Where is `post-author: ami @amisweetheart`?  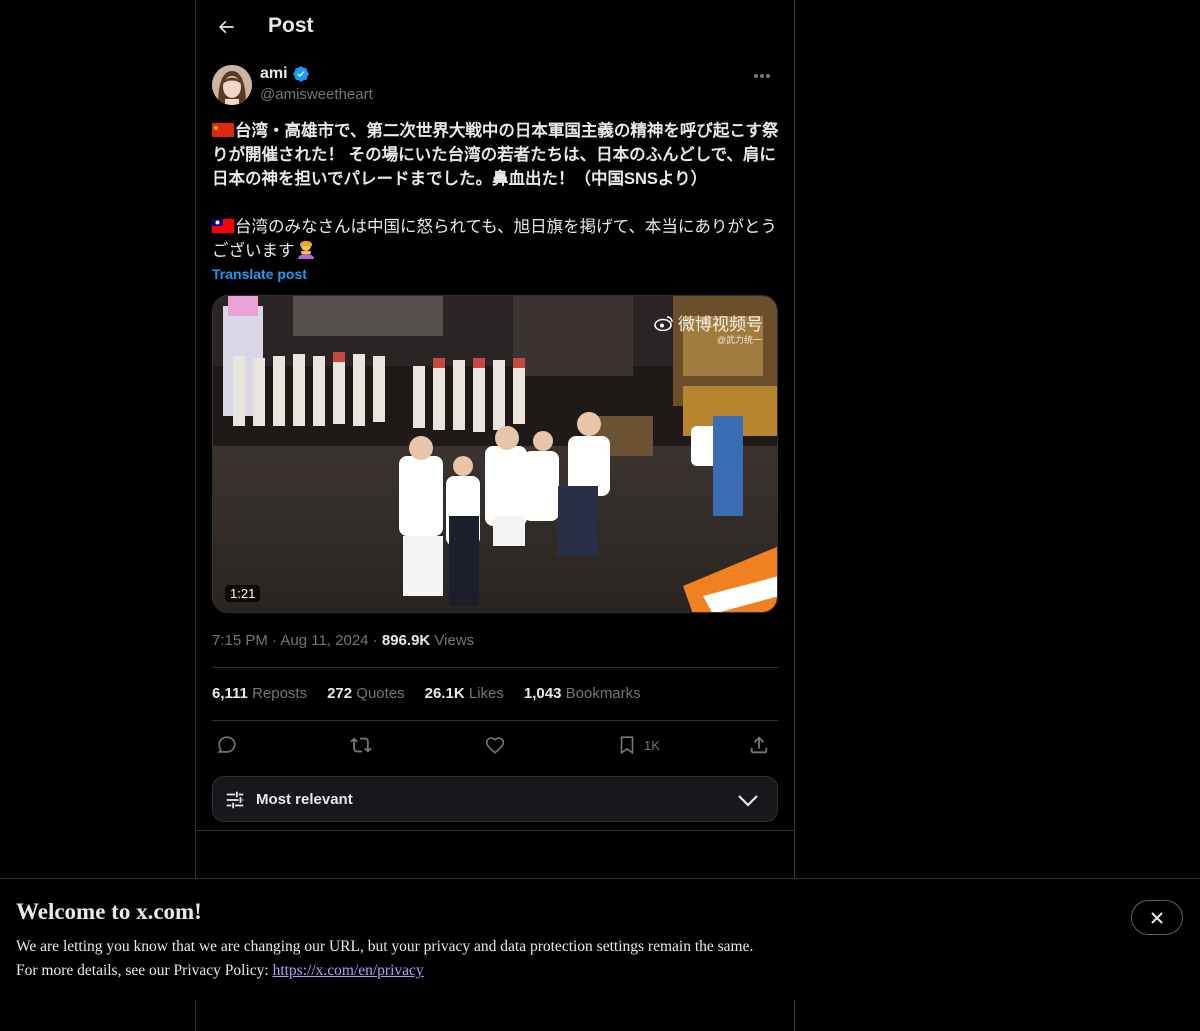 post-author: ami @amisweetheart is located at coordinates (495, 86).